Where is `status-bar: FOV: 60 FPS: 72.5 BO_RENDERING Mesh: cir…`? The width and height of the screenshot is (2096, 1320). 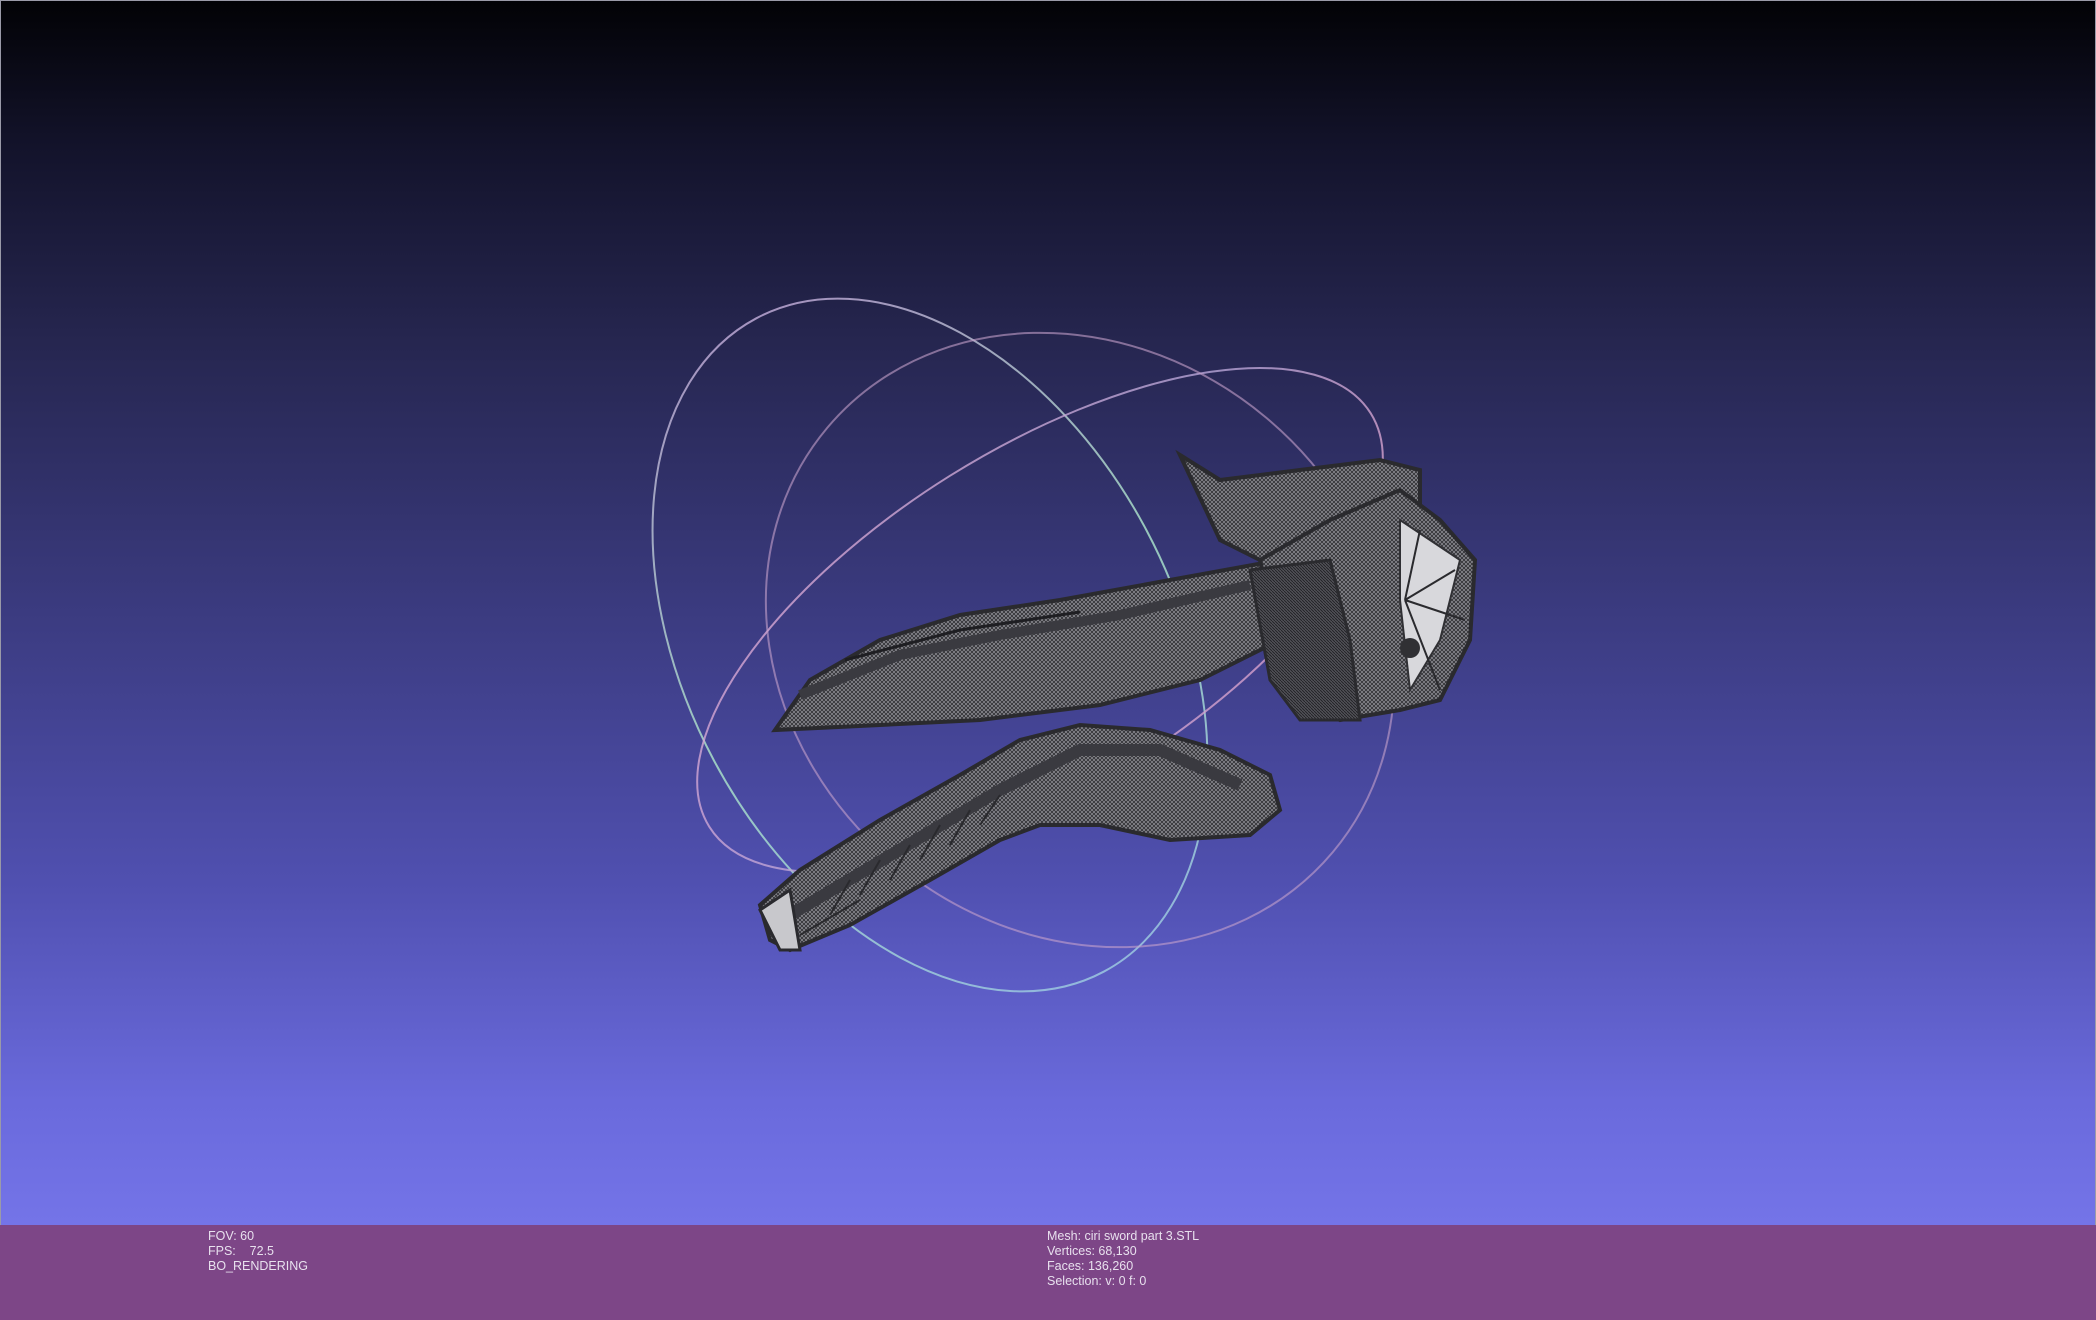
status-bar: FOV: 60 FPS: 72.5 BO_RENDERING Mesh: cir… is located at coordinates (1048, 1272).